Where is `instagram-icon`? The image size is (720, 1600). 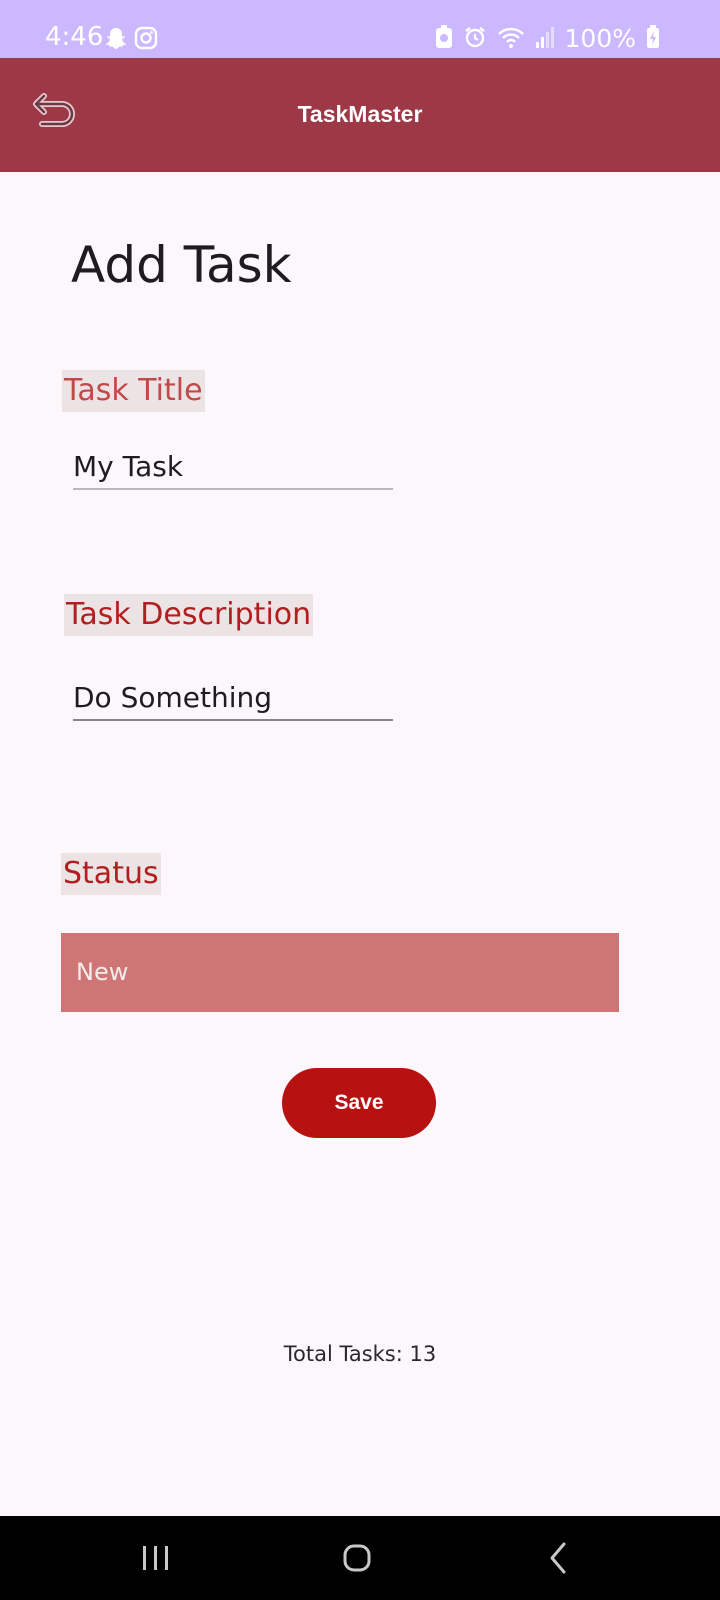 instagram-icon is located at coordinates (146, 39).